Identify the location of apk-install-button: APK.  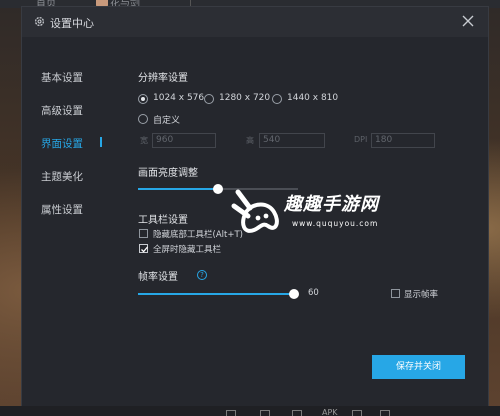
(330, 412).